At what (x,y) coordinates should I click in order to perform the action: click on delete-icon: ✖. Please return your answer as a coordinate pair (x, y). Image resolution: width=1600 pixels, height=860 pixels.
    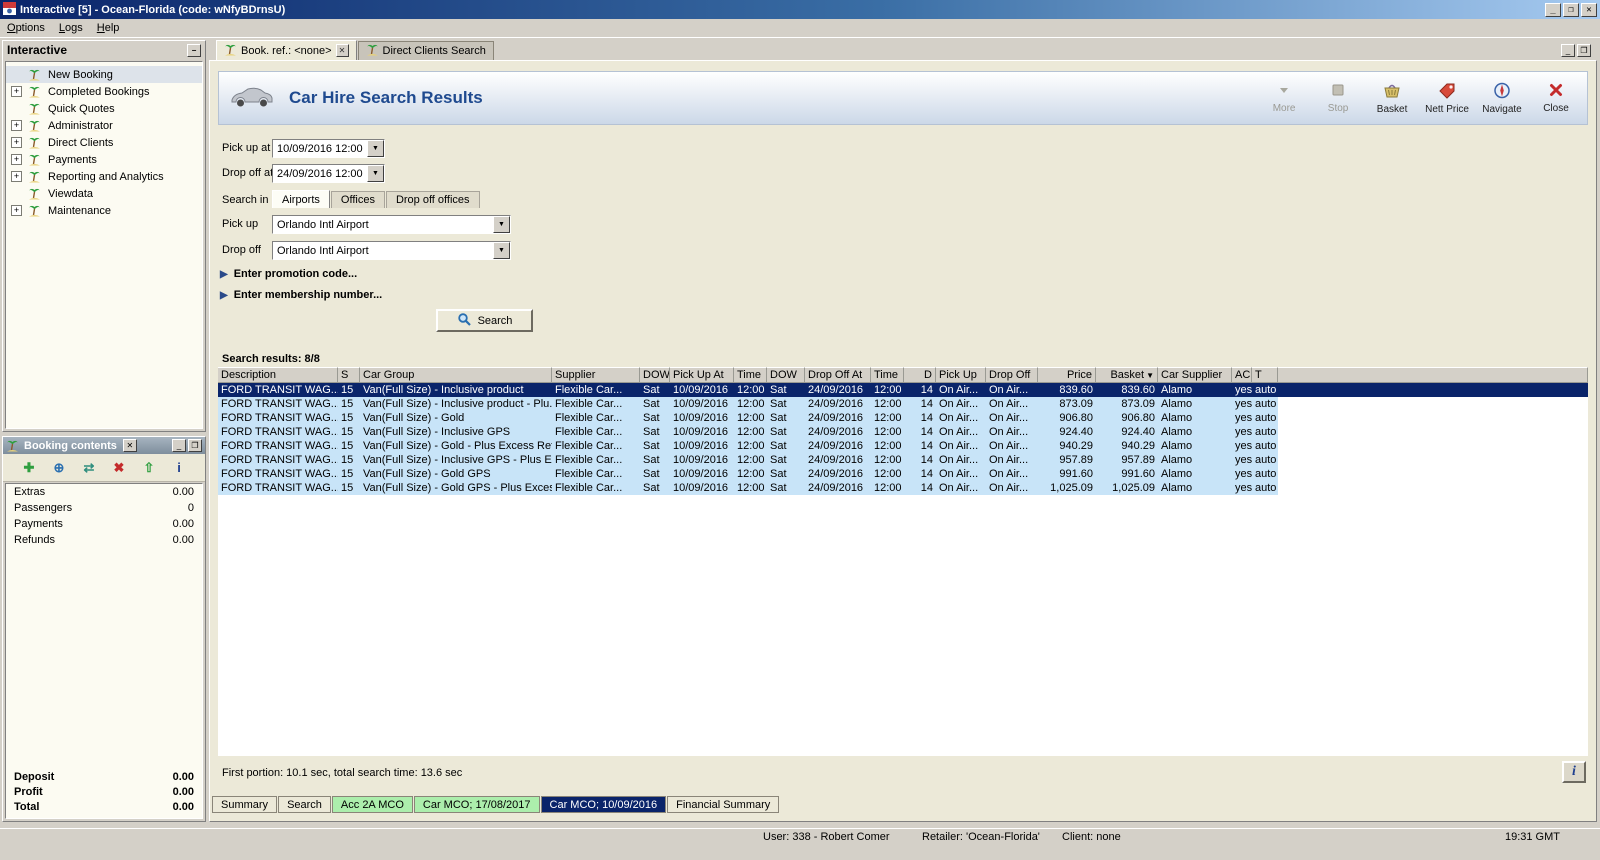
    Looking at the image, I should click on (119, 468).